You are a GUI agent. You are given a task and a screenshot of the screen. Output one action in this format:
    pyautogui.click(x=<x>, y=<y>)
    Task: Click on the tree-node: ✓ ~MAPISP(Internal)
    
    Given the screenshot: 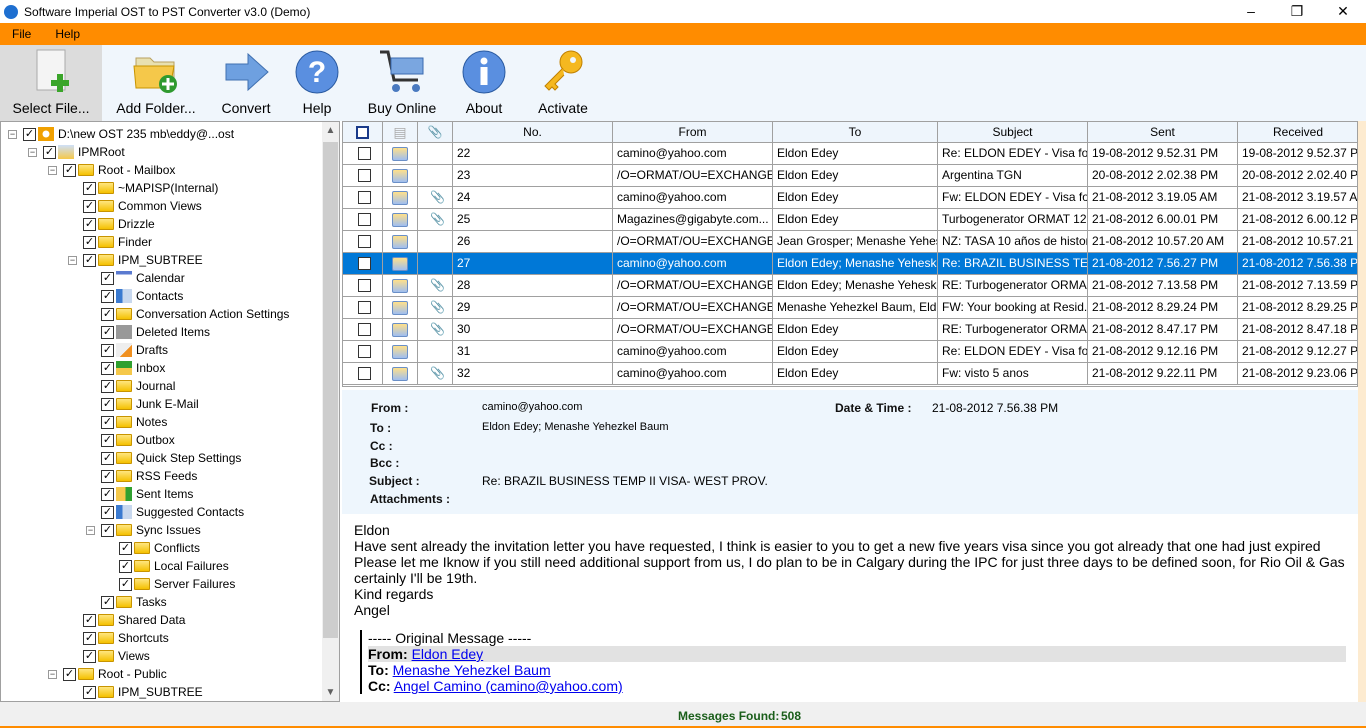 What is the action you would take?
    pyautogui.click(x=150, y=188)
    